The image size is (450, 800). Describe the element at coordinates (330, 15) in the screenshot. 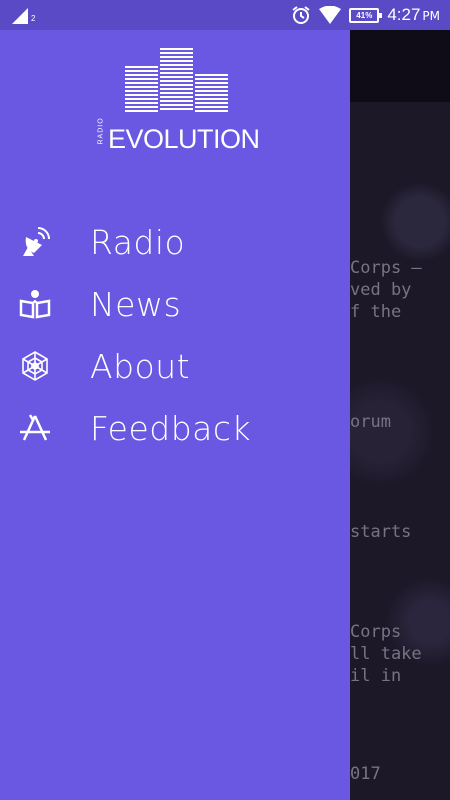

I see `wifi-icon` at that location.